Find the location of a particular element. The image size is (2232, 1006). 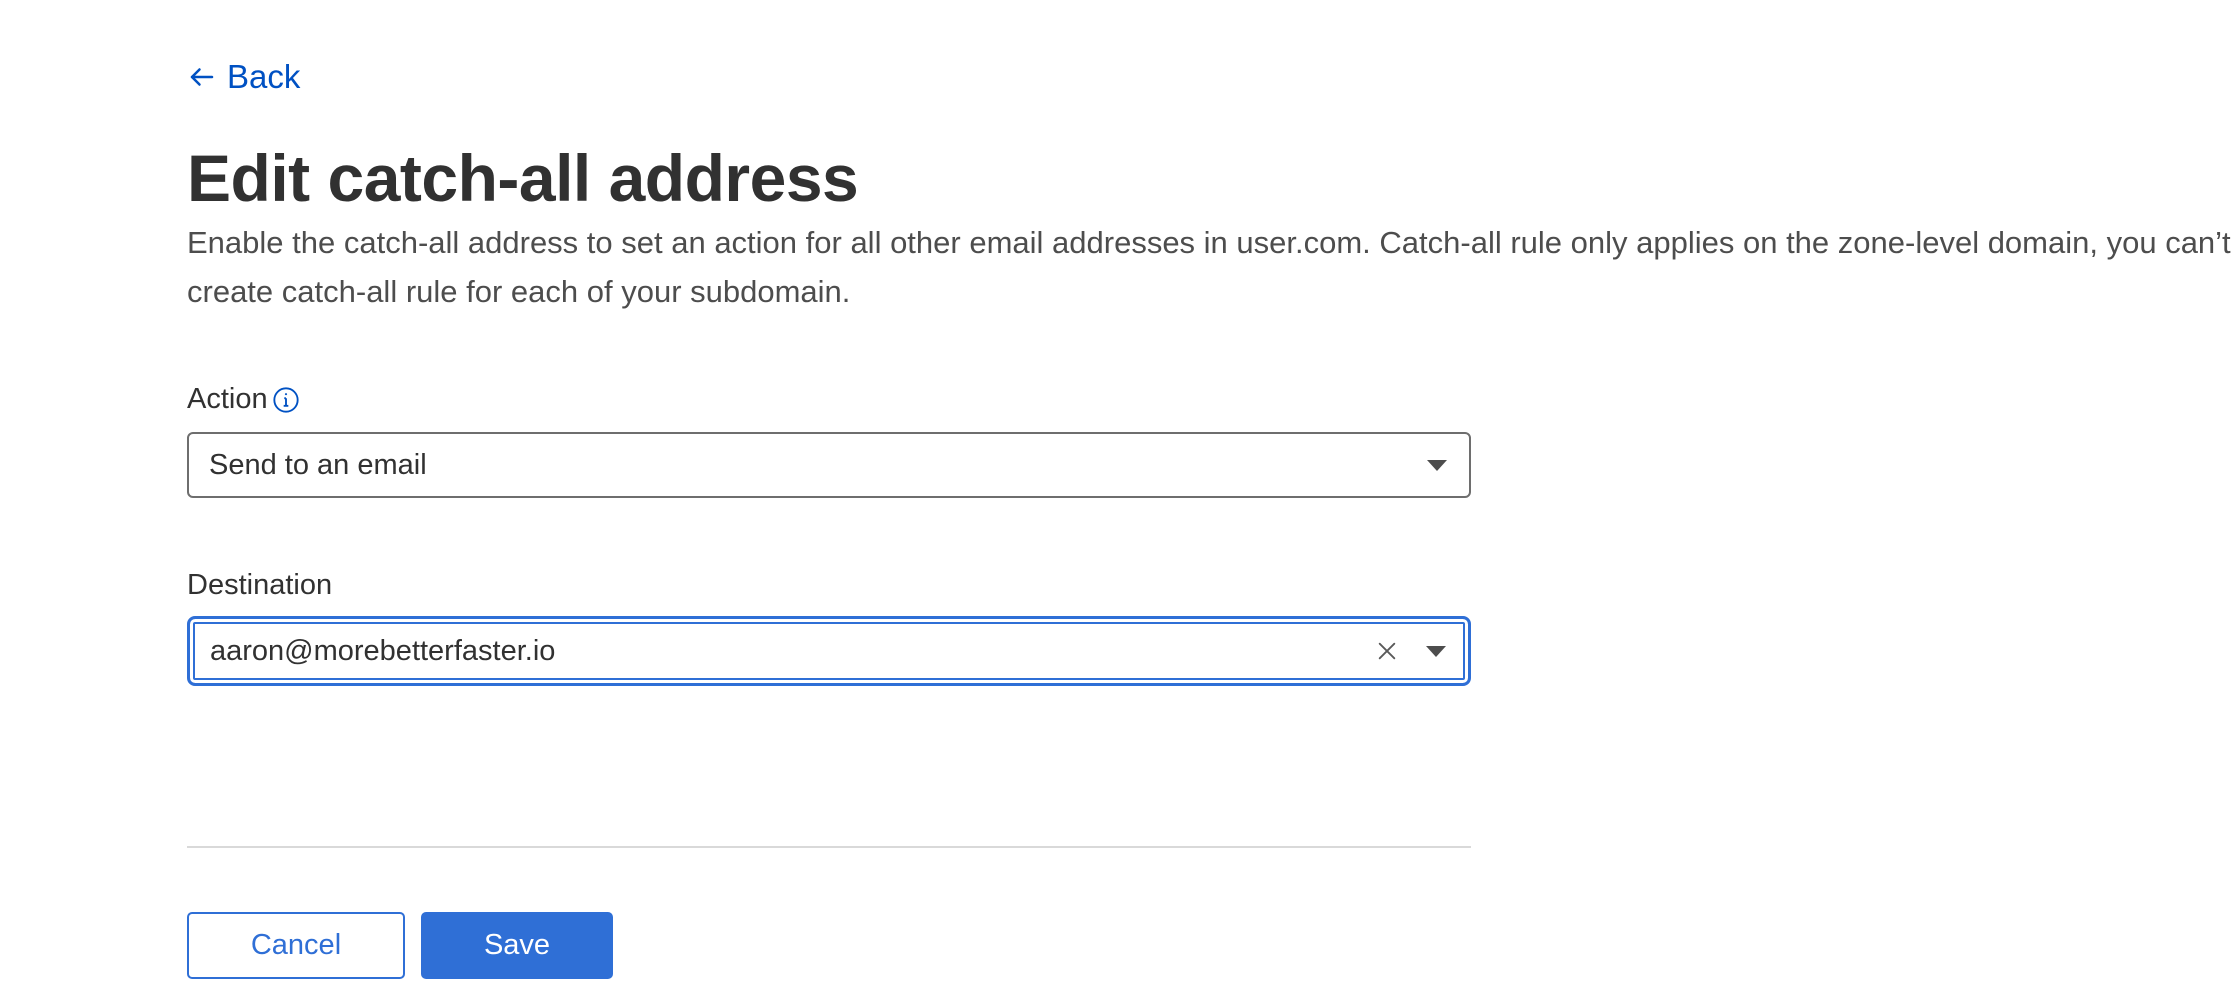

action-select-value: Send to an email is located at coordinates (318, 464).